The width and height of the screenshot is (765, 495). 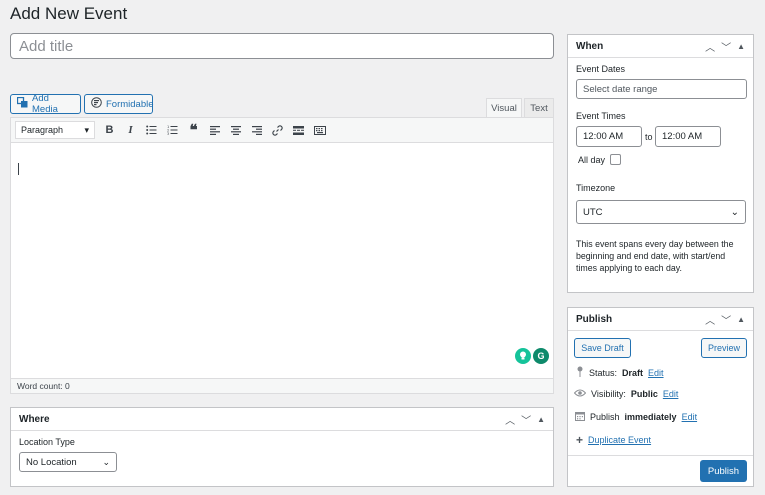 I want to click on eye-icon, so click(x=580, y=394).